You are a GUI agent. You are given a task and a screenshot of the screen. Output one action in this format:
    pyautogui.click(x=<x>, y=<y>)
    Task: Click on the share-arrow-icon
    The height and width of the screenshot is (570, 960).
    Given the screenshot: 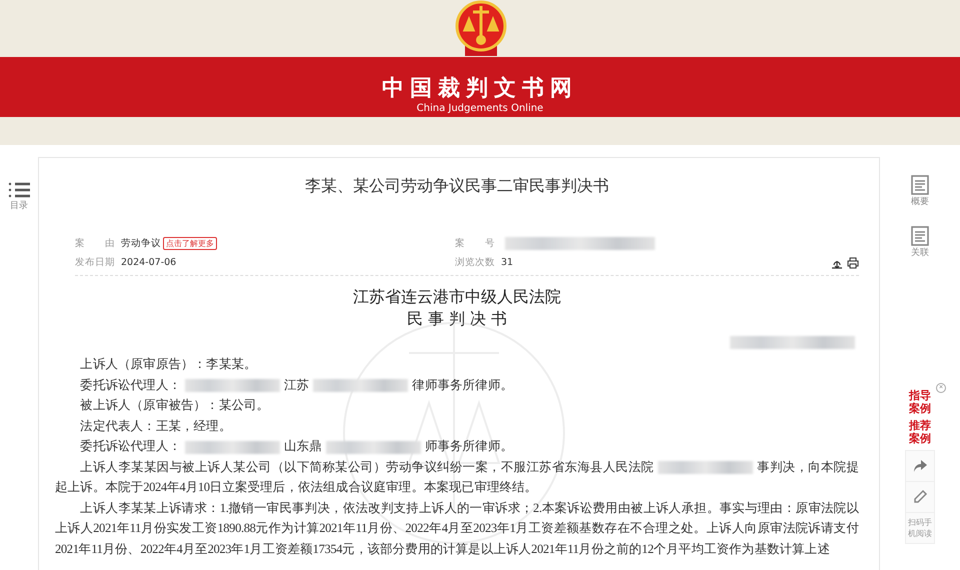 What is the action you would take?
    pyautogui.click(x=920, y=466)
    